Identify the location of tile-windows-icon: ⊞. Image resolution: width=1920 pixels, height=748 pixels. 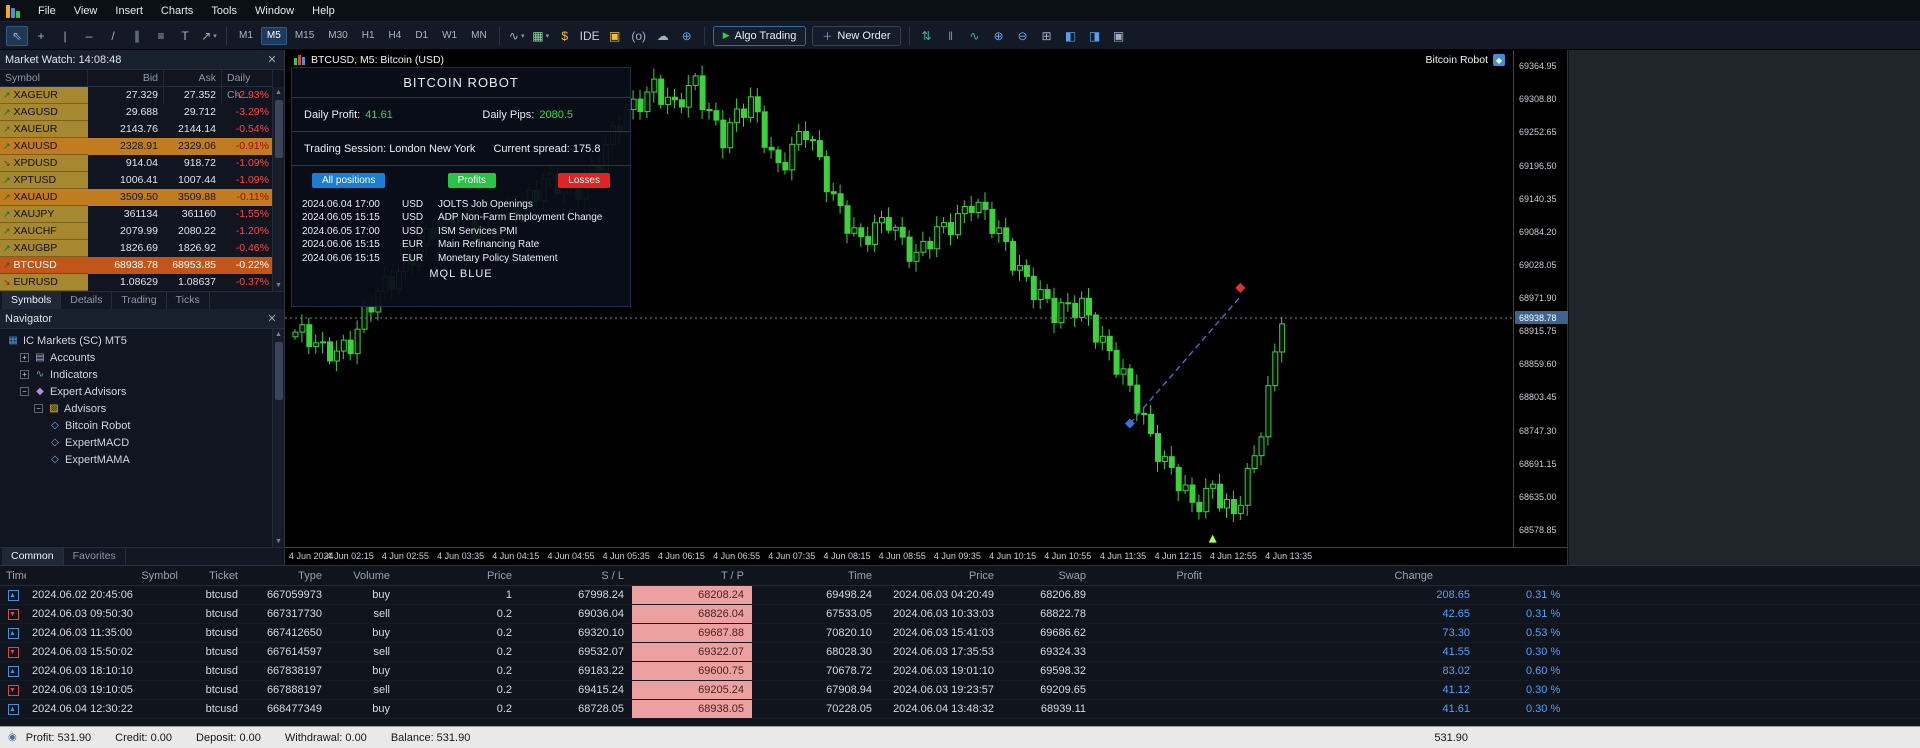
(1047, 36).